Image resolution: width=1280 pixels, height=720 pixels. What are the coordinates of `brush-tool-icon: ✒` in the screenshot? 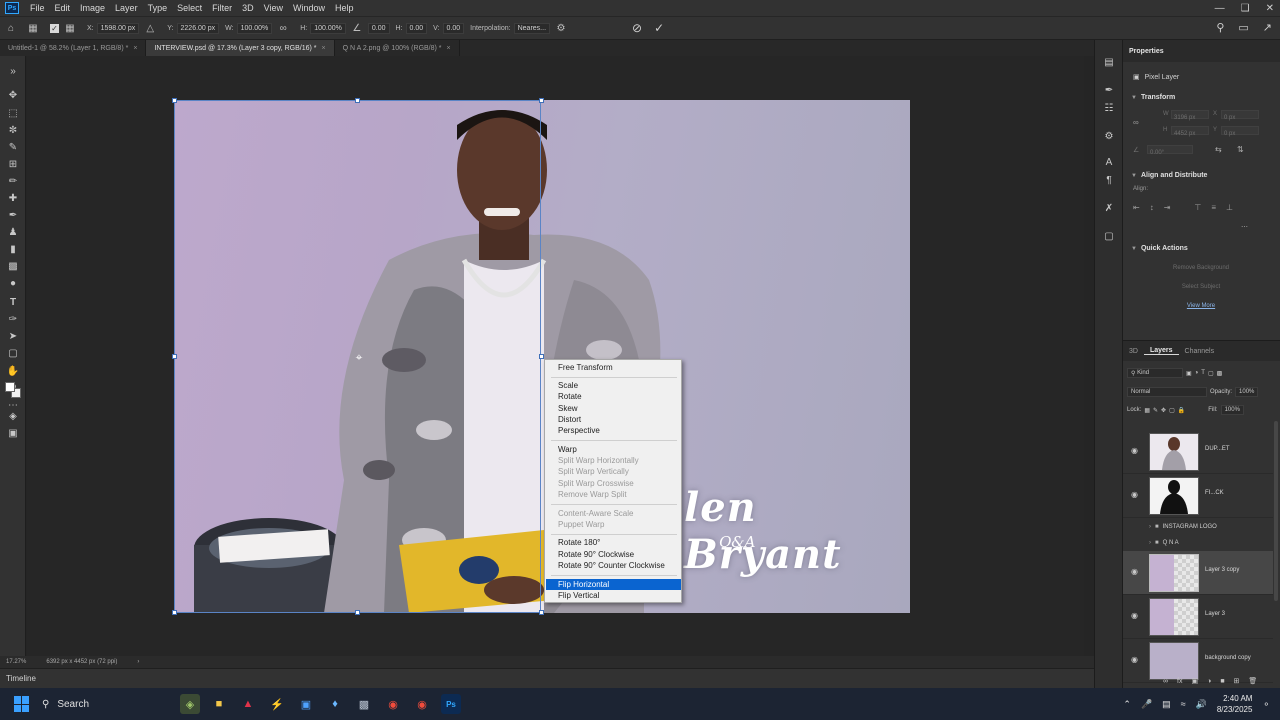 It's located at (13, 215).